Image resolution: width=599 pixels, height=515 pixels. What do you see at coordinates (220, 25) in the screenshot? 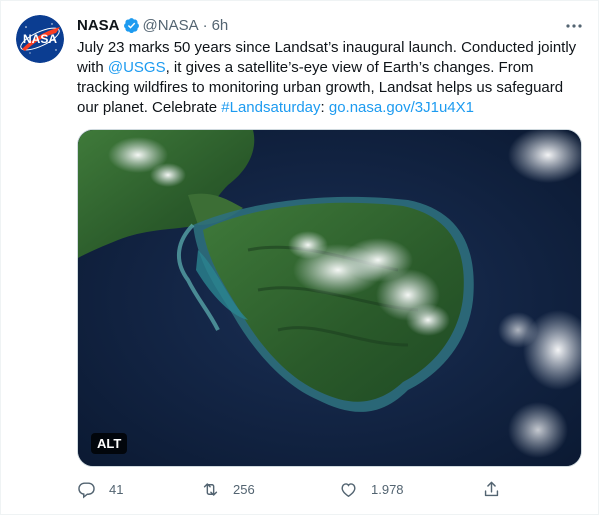
I see `timestamp: 6h` at bounding box center [220, 25].